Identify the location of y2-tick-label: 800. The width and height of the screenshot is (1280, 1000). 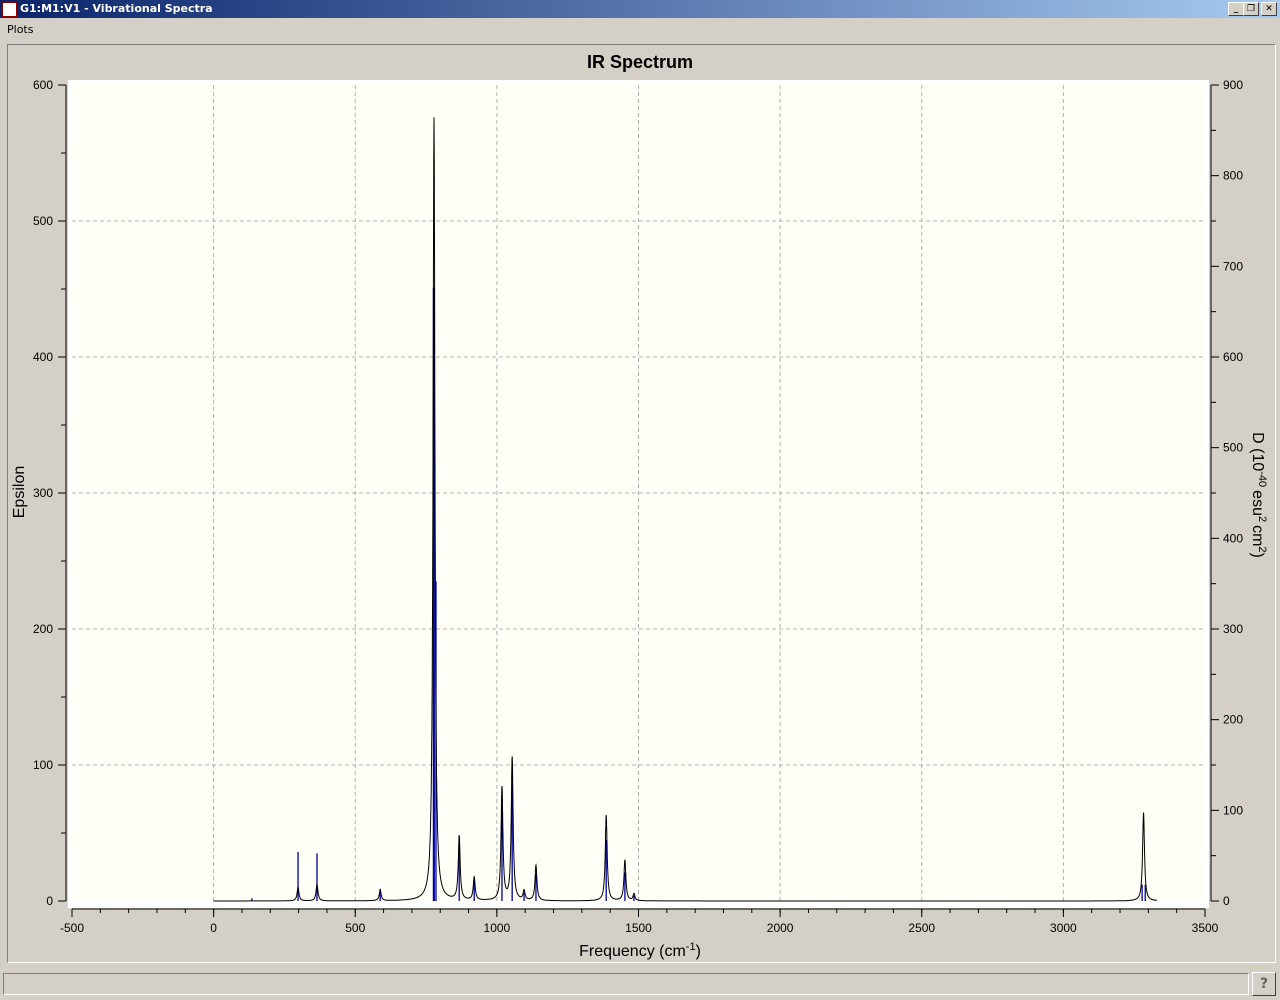
(1233, 176).